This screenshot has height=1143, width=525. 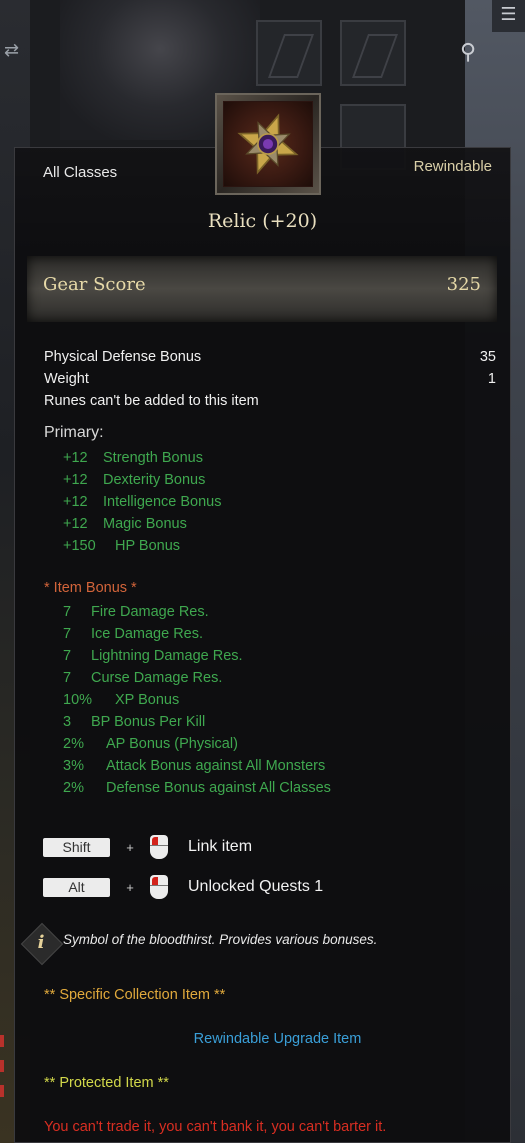 What do you see at coordinates (151, 401) in the screenshot?
I see `stat-label: Runes can't be added to this item` at bounding box center [151, 401].